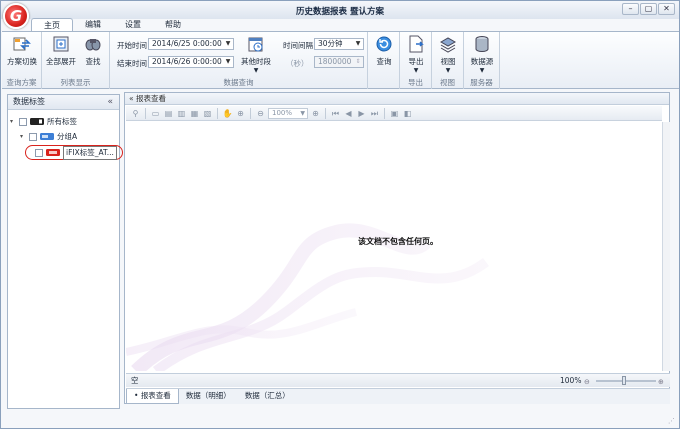 This screenshot has height=429, width=680. Describe the element at coordinates (397, 99) in the screenshot. I see `report-panel-header: « 报表查看` at that location.